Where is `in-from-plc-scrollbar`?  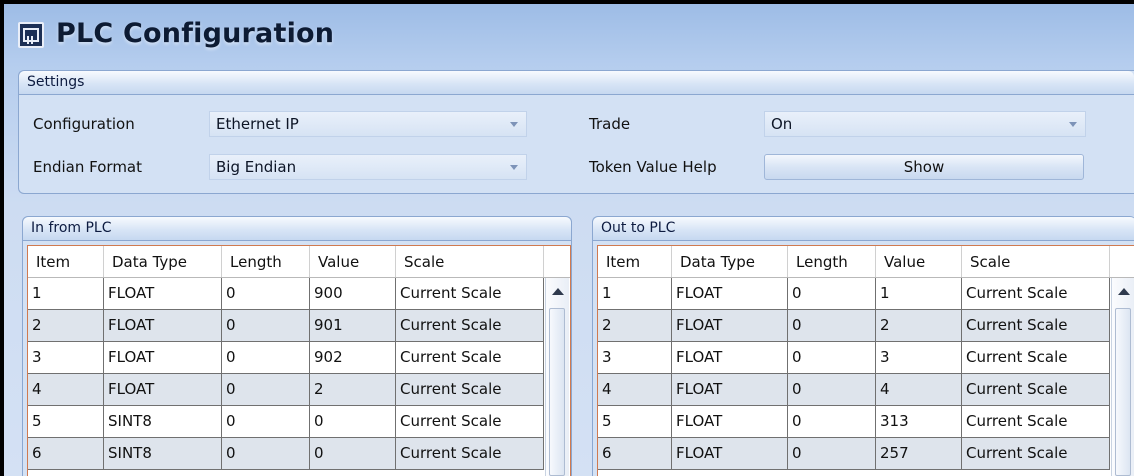 in-from-plc-scrollbar is located at coordinates (557, 377).